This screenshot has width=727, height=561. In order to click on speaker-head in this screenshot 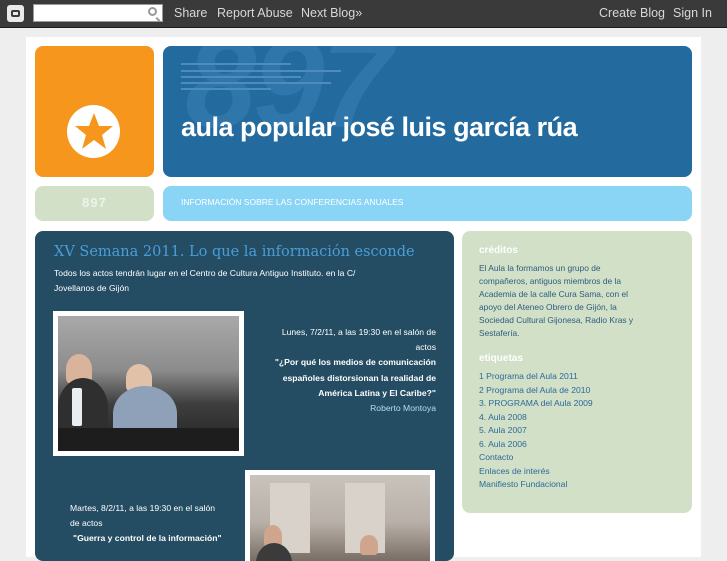, I will do `click(369, 545)`.